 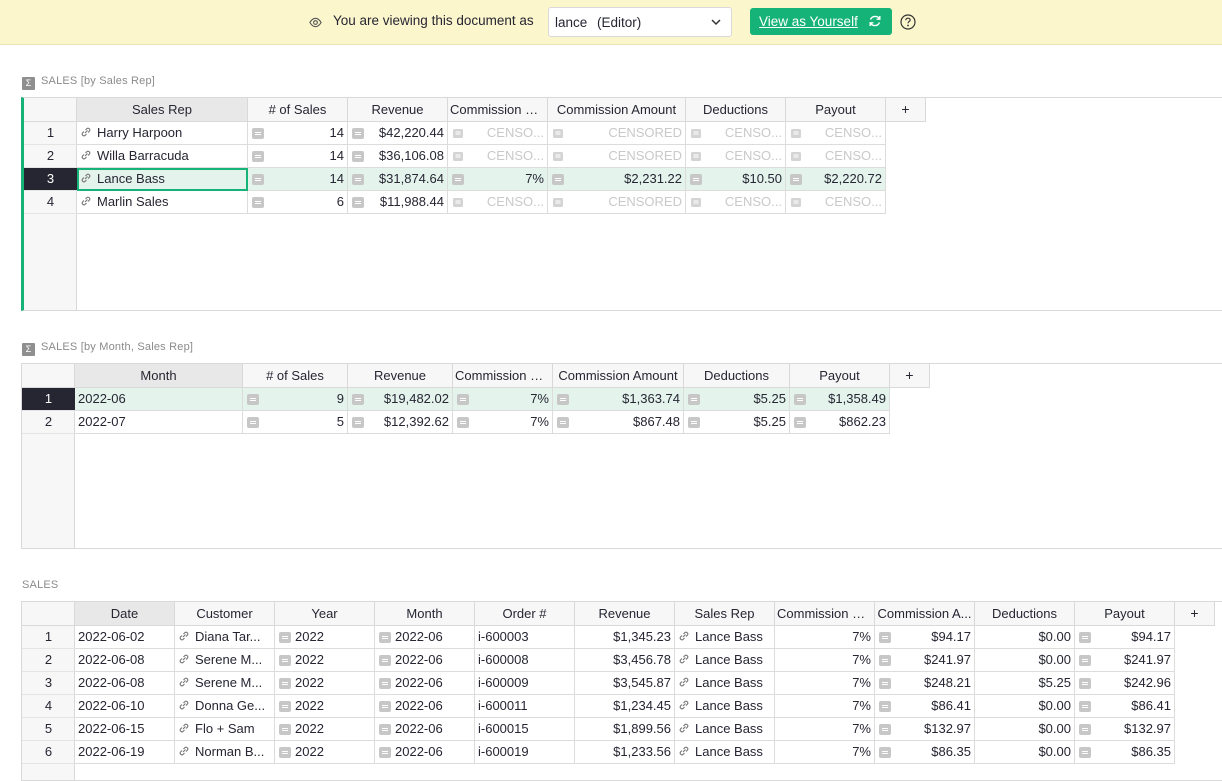 I want to click on help-icon, so click(x=908, y=22).